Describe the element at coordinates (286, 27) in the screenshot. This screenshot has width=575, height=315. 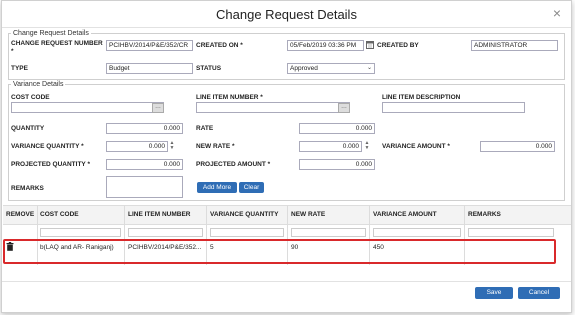
I see `title-divider` at that location.